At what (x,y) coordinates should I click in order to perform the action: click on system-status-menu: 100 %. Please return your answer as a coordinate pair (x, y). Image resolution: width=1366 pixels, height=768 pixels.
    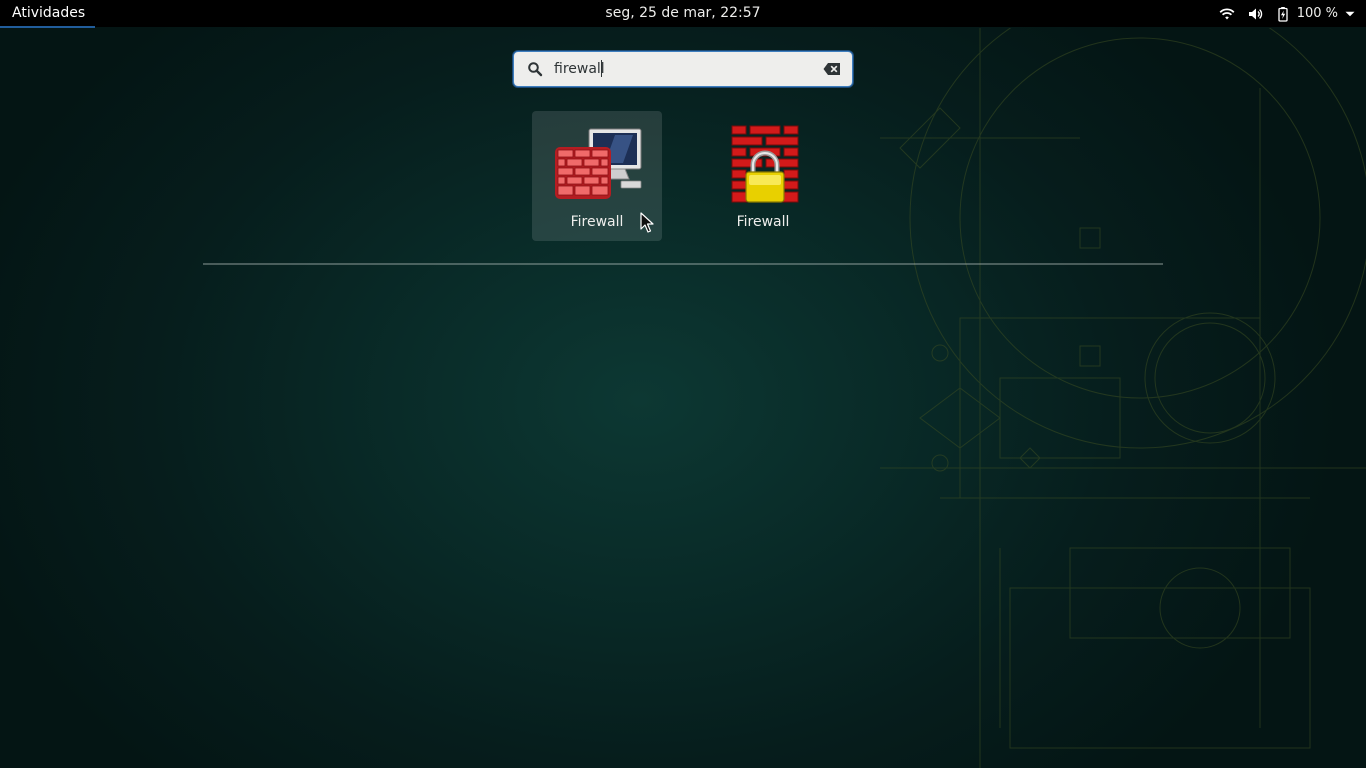
    Looking at the image, I should click on (1287, 13).